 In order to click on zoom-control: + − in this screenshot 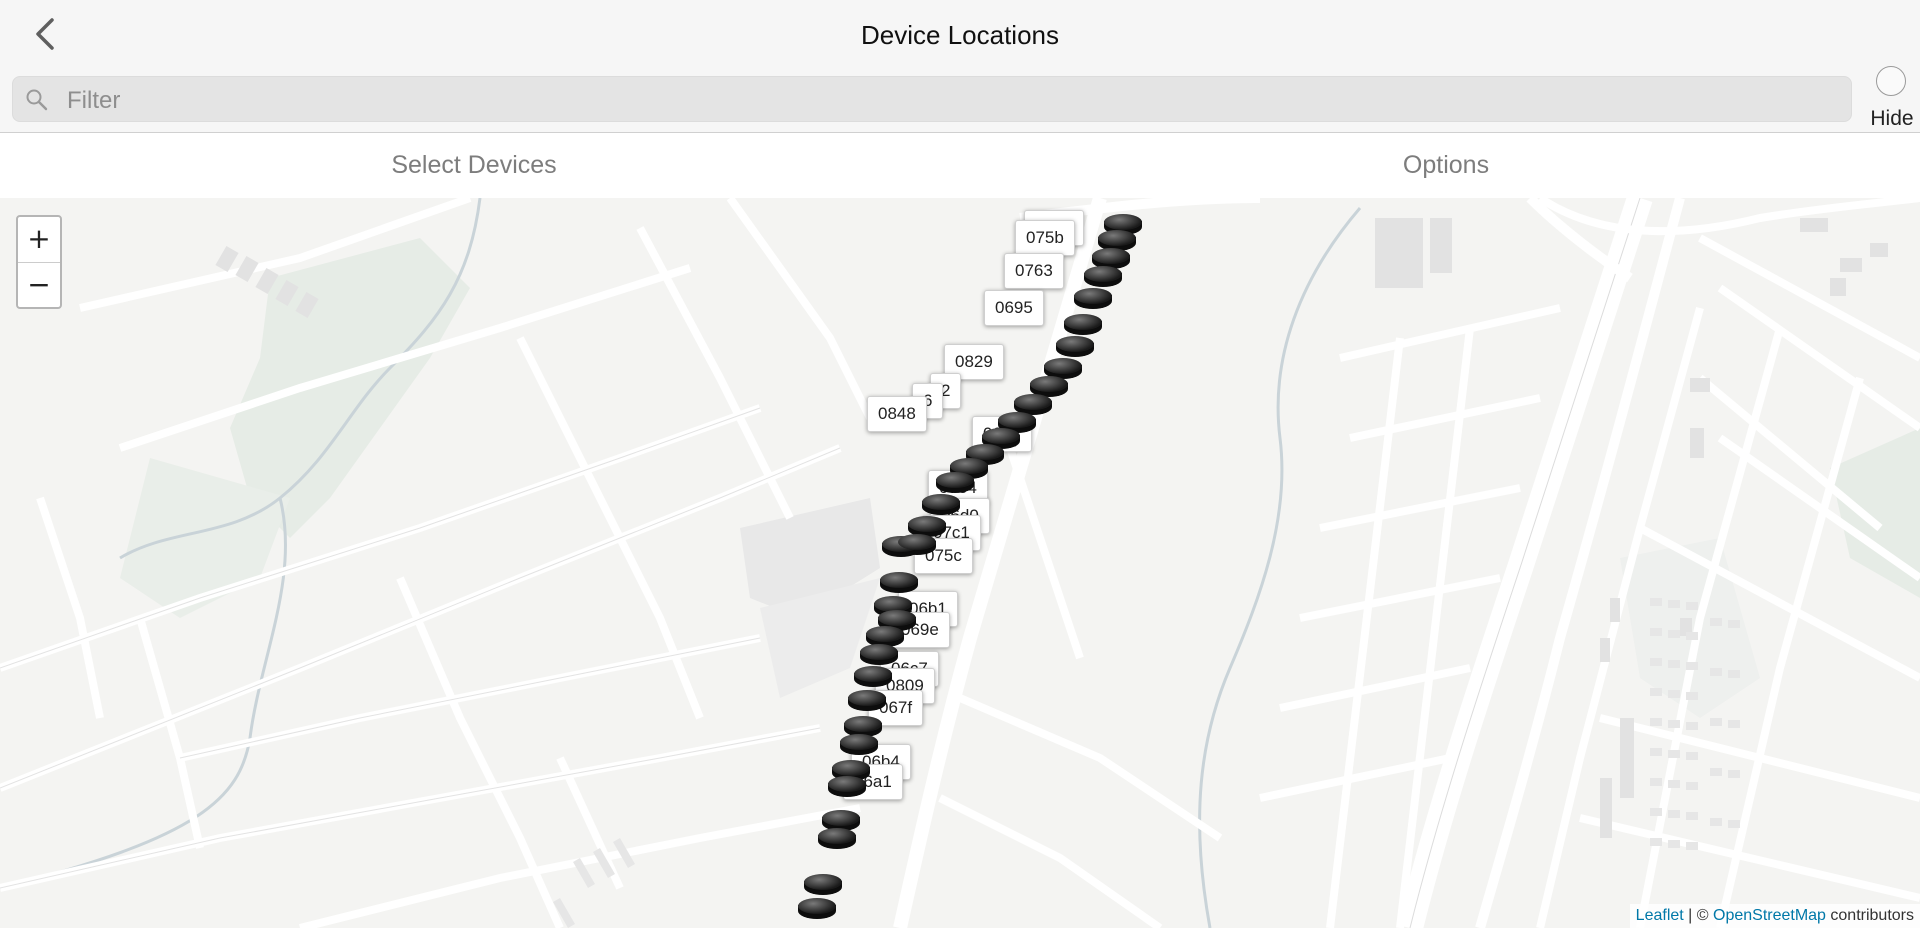, I will do `click(39, 262)`.